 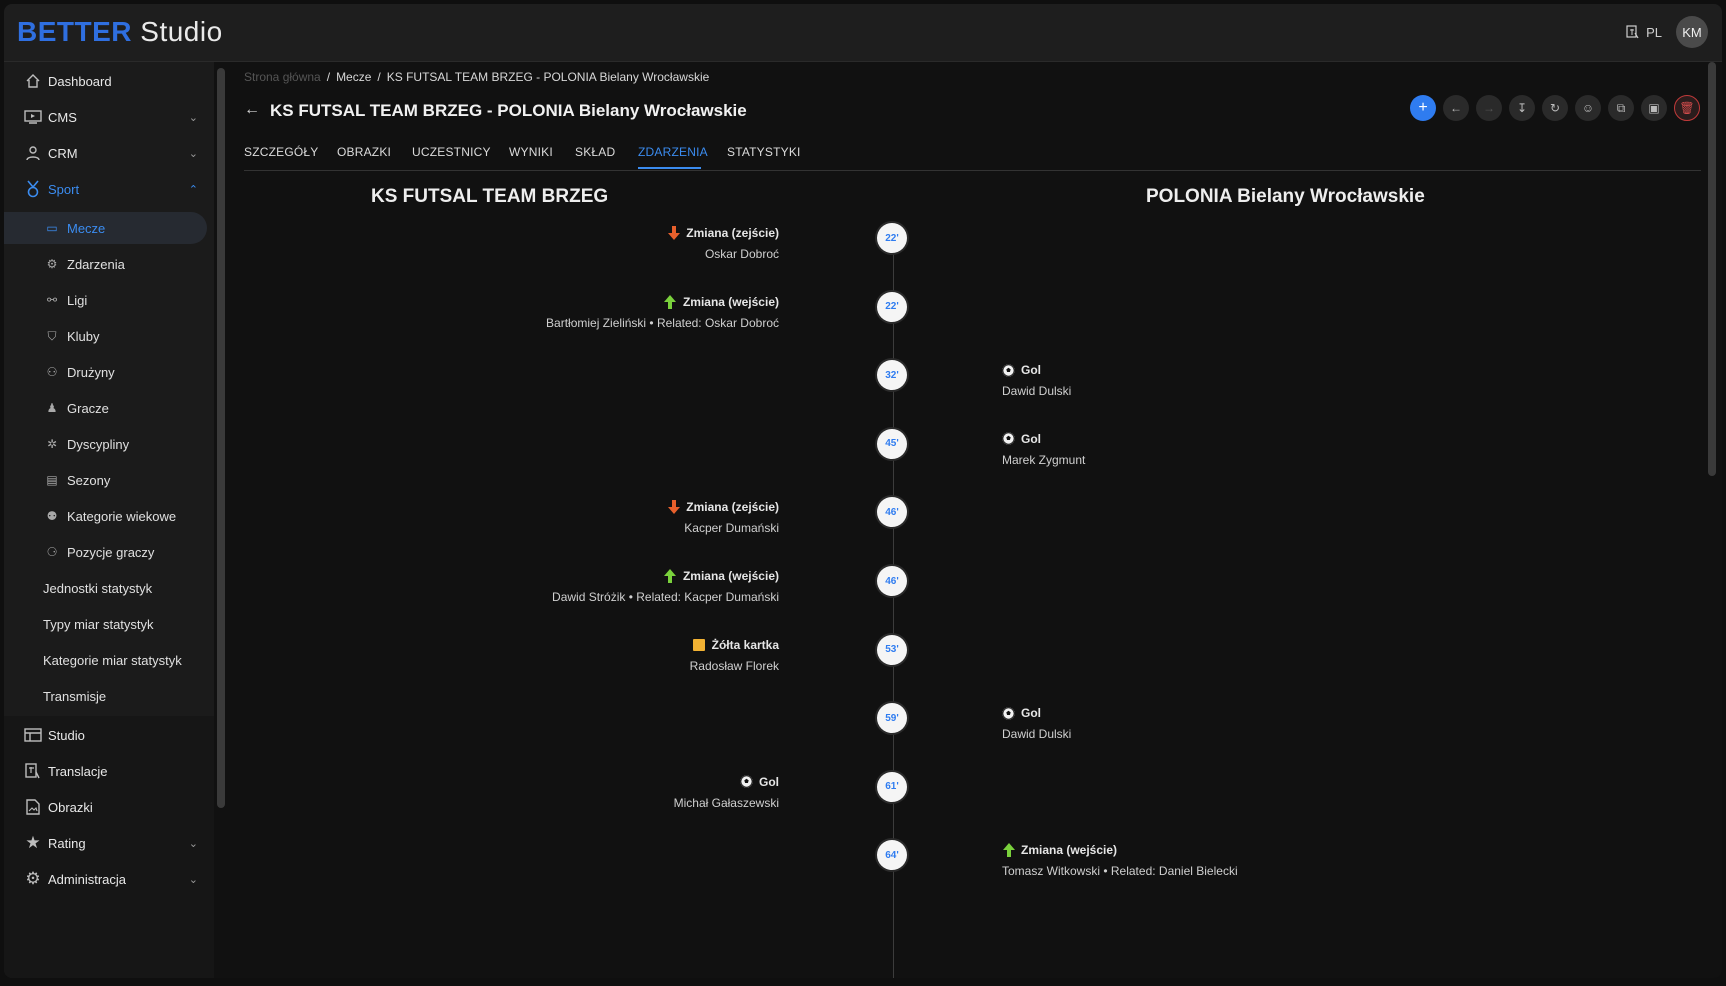 I want to click on sidebar-item-dyscypliny: ✲ Dyscypliny, so click(x=109, y=444).